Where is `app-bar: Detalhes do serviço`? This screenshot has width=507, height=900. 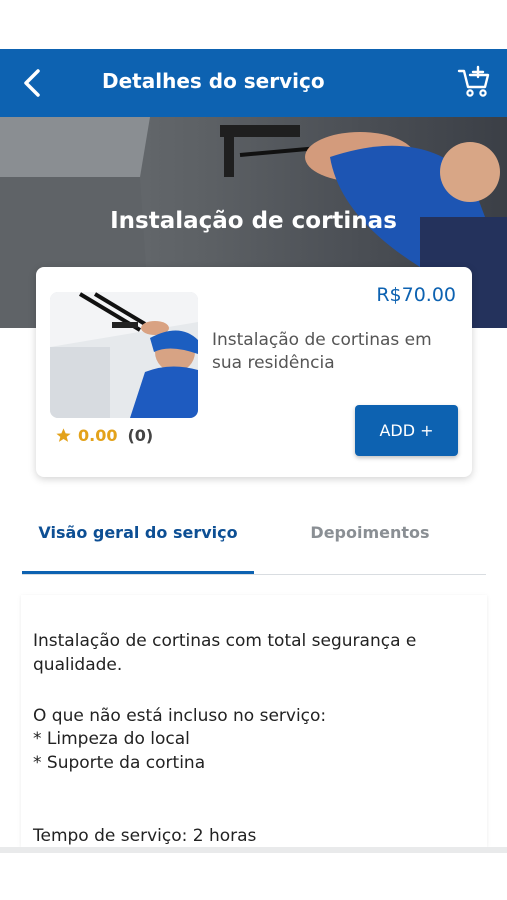 app-bar: Detalhes do serviço is located at coordinates (253, 83).